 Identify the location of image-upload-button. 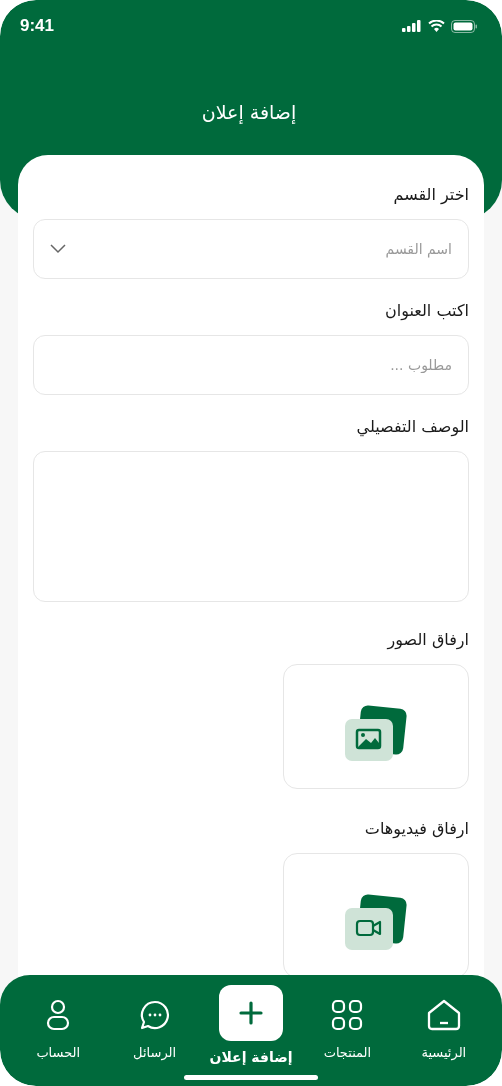
(376, 726).